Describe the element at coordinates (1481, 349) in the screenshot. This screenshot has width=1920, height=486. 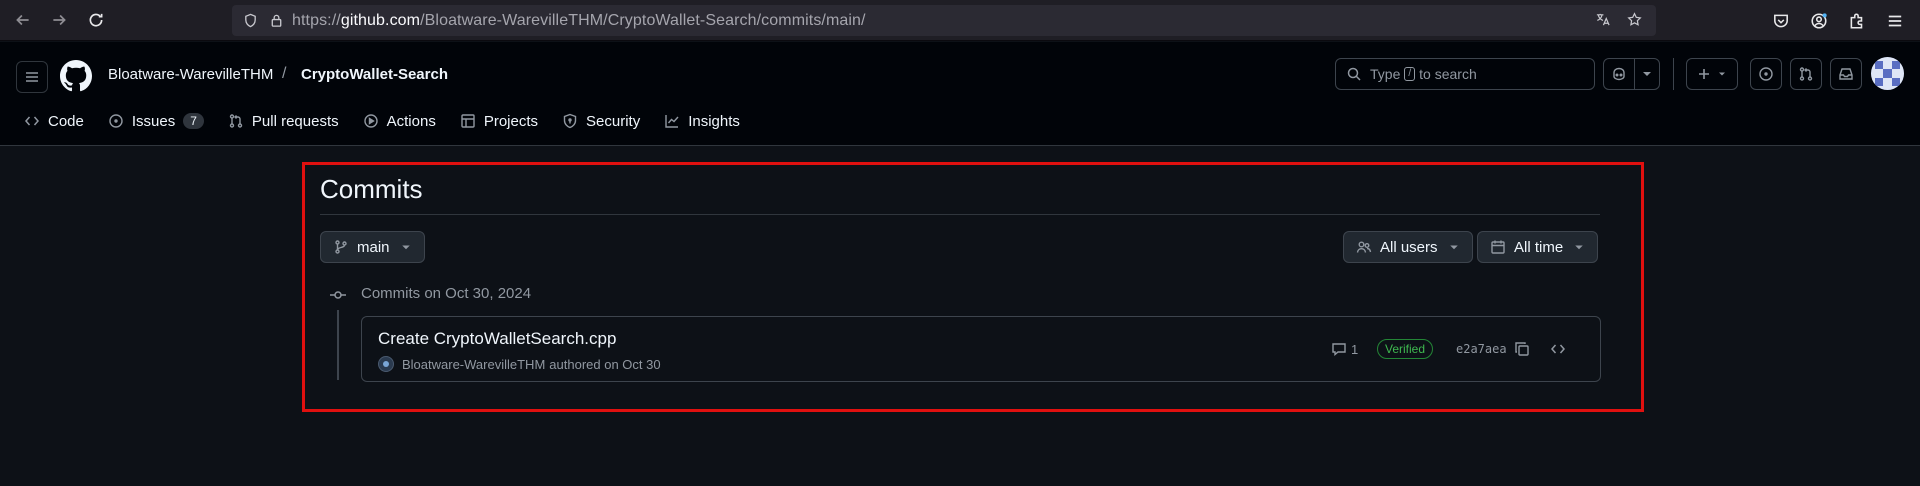
I see `commit-sha-link: e2a7aea` at that location.